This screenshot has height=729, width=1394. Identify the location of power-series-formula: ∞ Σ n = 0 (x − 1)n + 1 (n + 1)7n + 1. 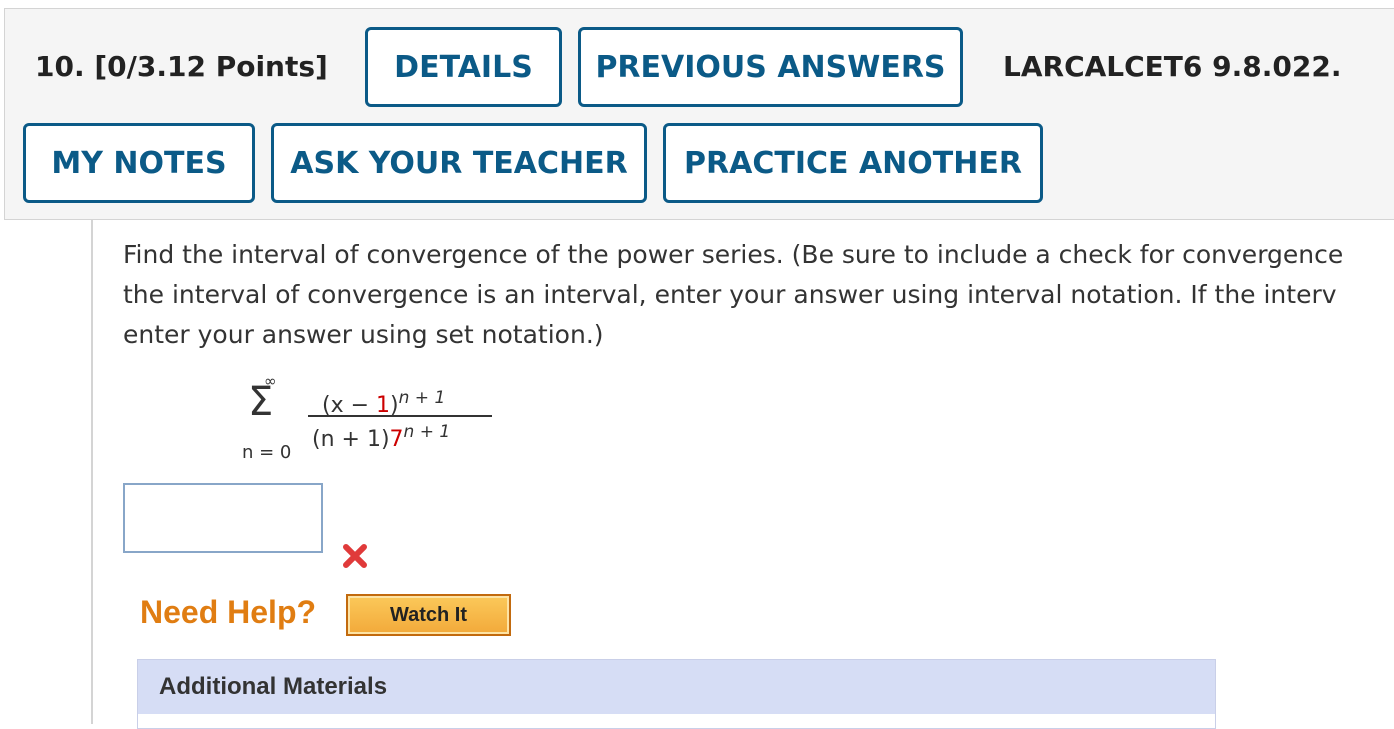
(370, 417).